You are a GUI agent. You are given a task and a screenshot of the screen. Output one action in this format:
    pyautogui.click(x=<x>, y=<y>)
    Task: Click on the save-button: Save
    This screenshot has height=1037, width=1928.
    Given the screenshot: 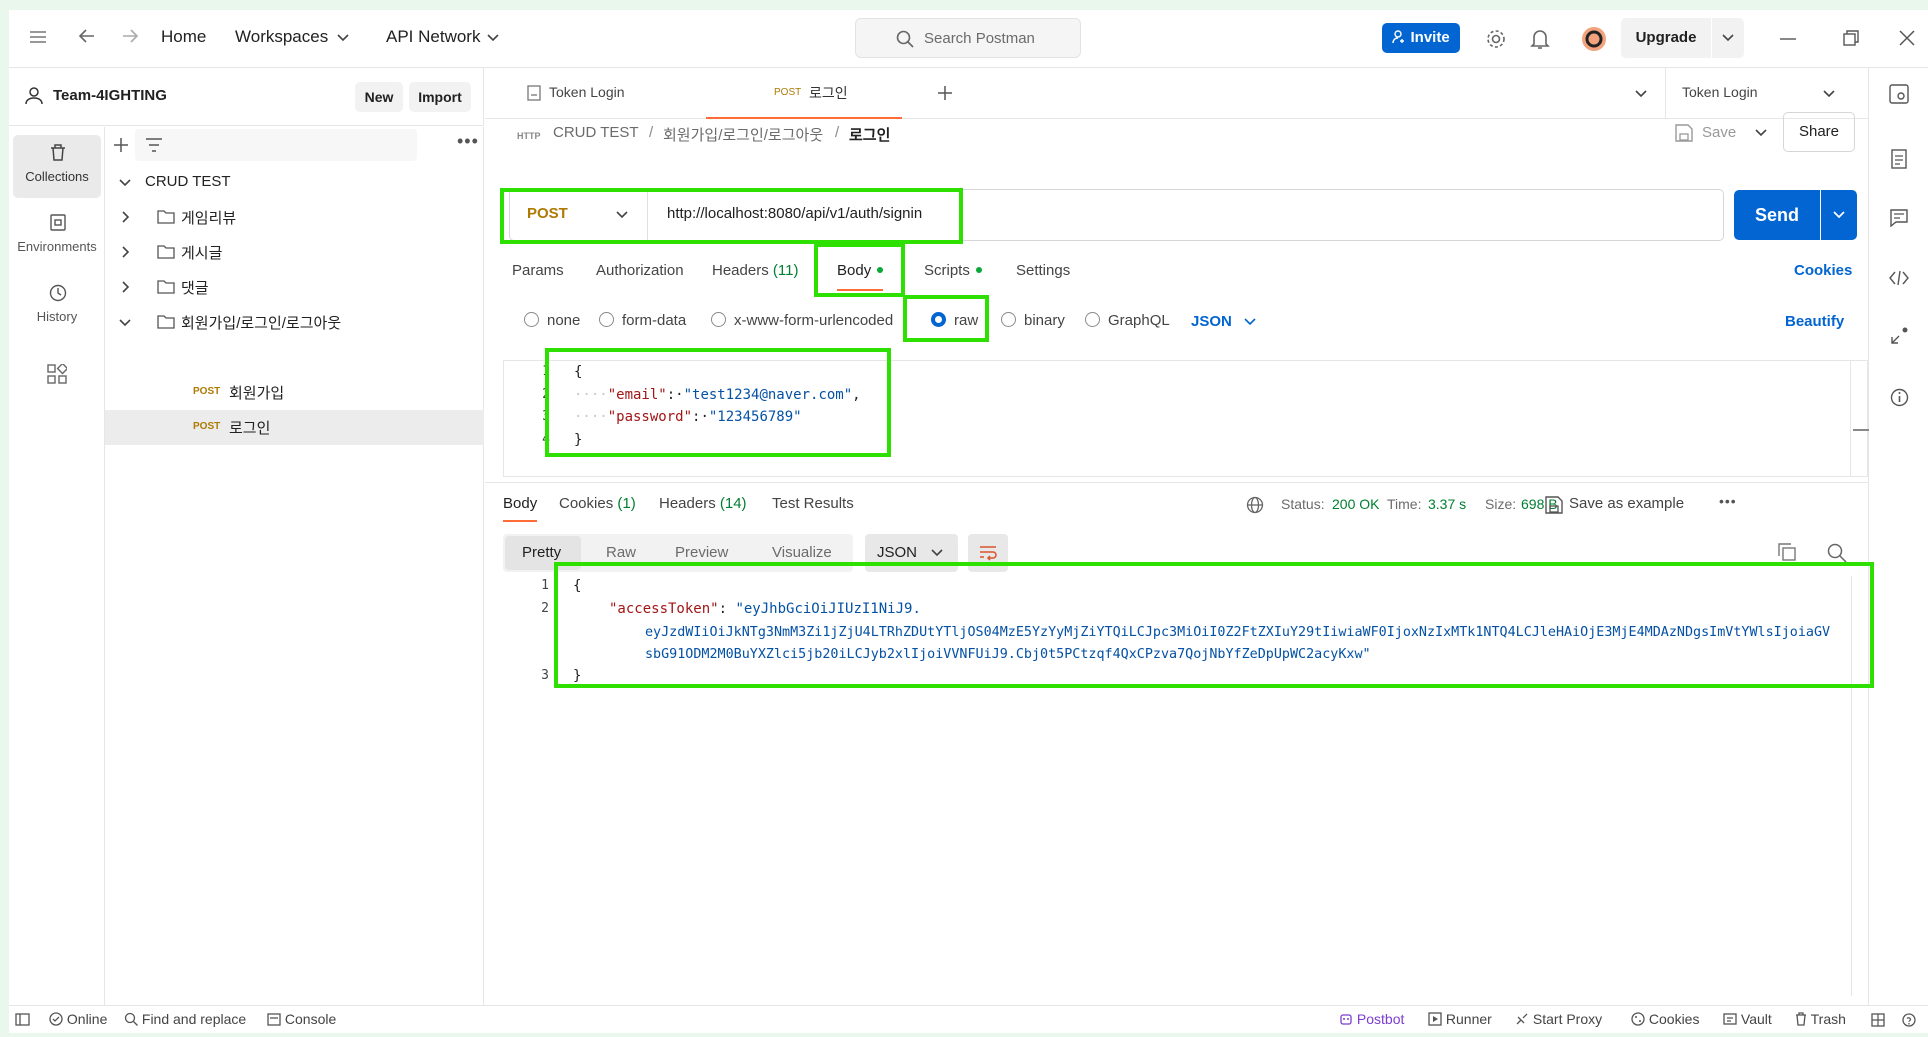 What is the action you would take?
    pyautogui.click(x=1710, y=133)
    